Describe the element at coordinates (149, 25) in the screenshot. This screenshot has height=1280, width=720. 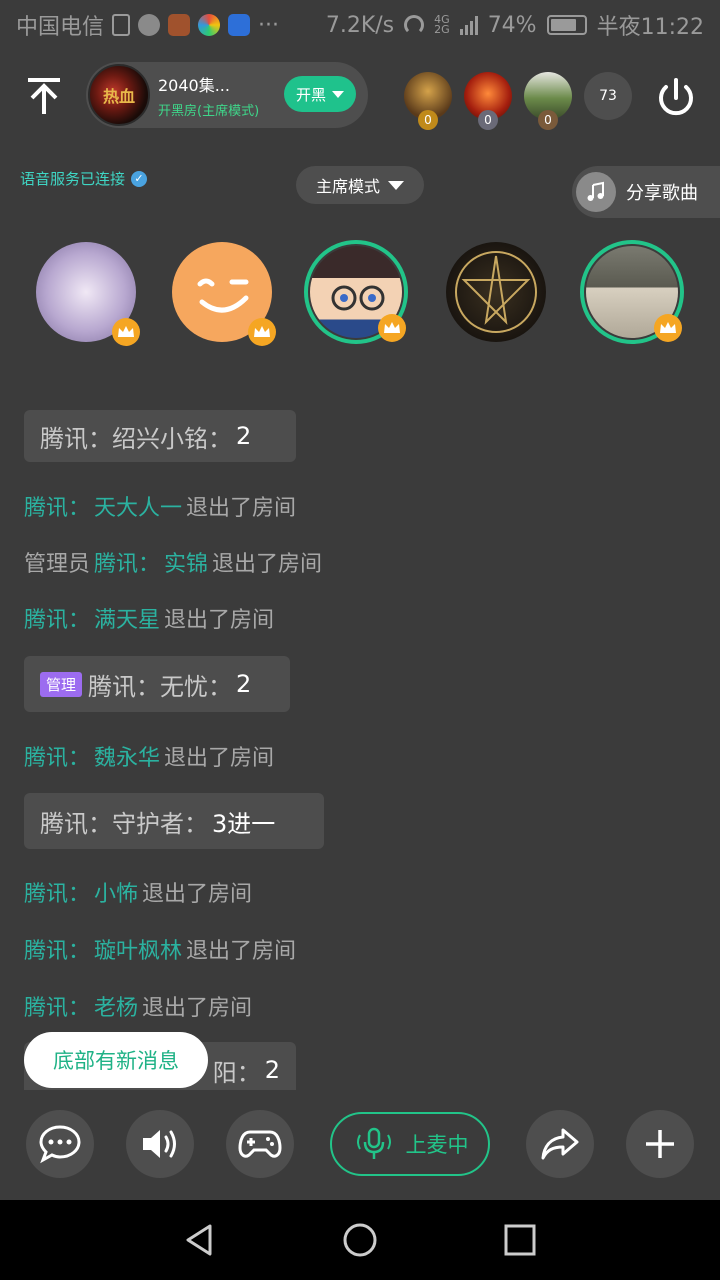
I see `wechat-icon` at that location.